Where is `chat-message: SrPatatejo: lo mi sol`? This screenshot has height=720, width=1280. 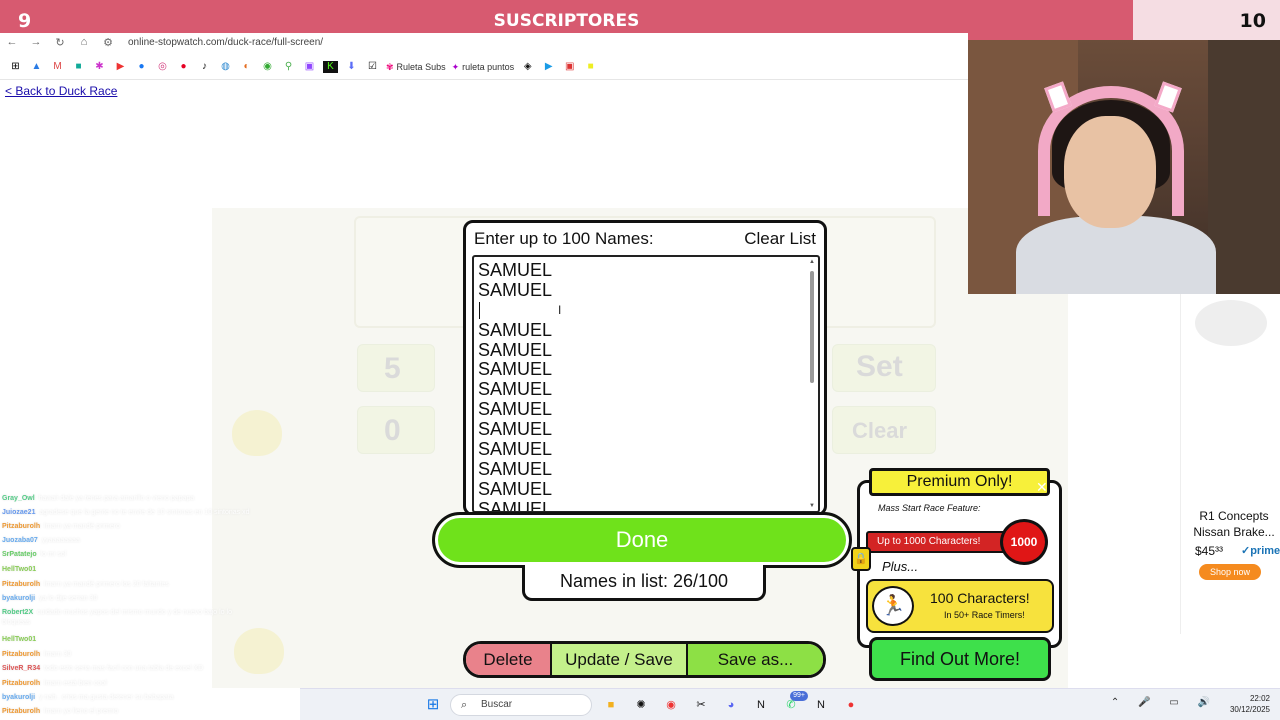 chat-message: SrPatatejo: lo mi sol is located at coordinates (34, 554).